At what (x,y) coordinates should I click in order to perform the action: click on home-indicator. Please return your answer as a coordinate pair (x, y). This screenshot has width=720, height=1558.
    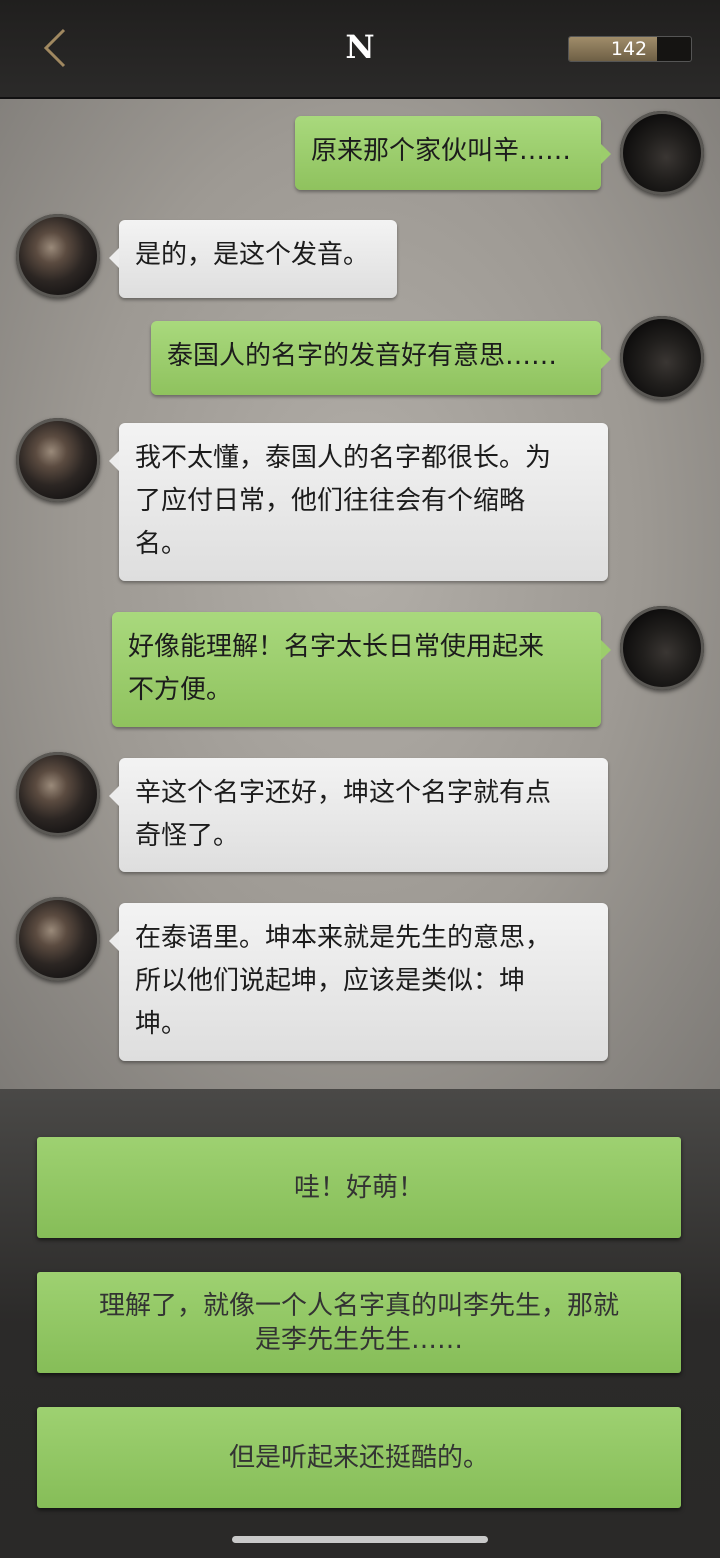
    Looking at the image, I should click on (360, 1539).